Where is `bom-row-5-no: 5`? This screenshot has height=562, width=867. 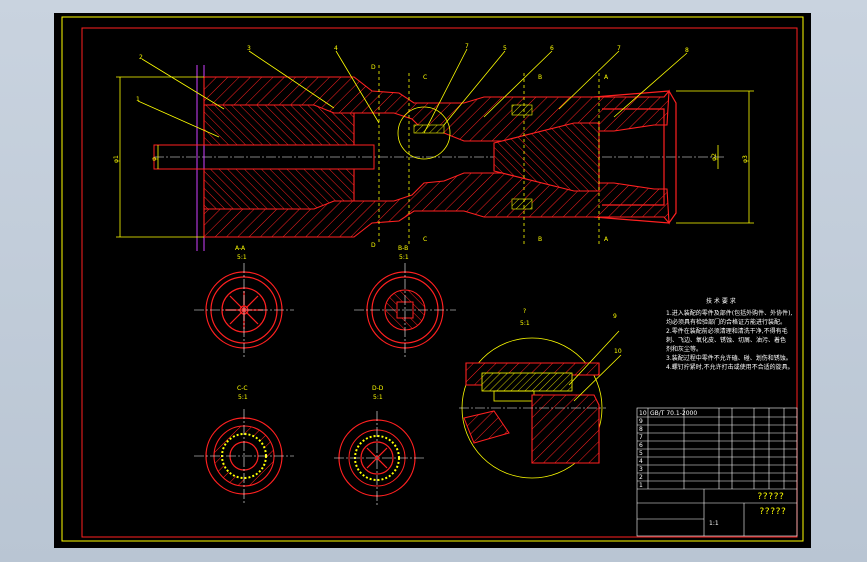
bom-row-5-no: 5 is located at coordinates (641, 453).